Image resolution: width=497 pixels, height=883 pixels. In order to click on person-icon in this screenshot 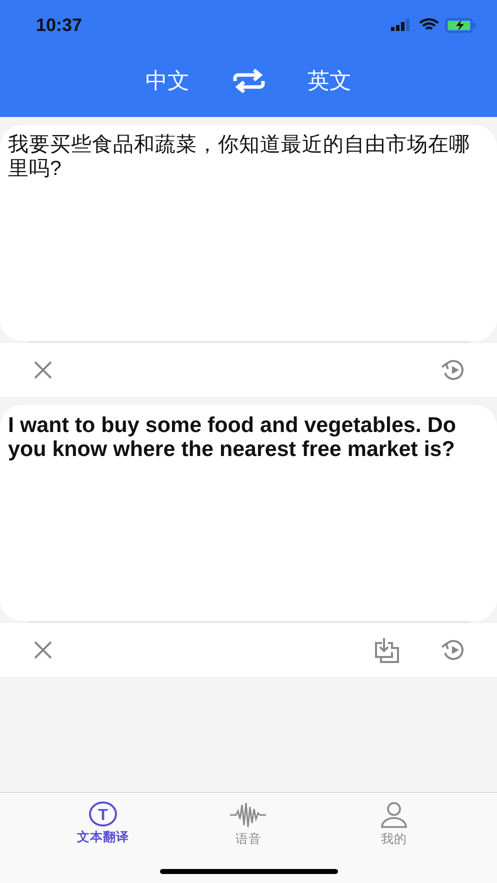, I will do `click(394, 815)`.